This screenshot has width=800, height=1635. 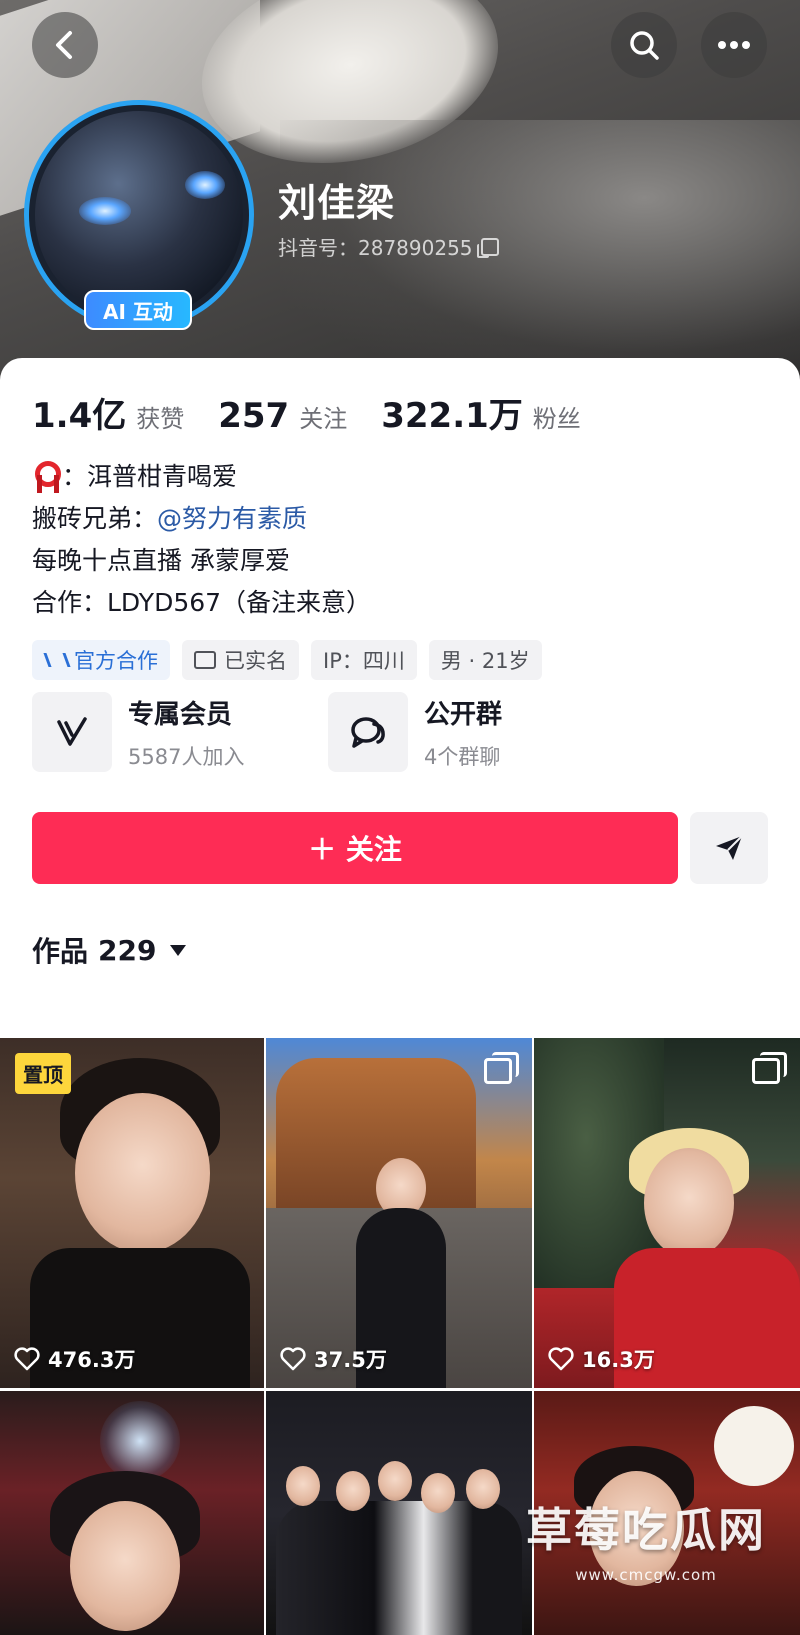 What do you see at coordinates (160, 419) in the screenshot?
I see `stat-likes-label: 获赞` at bounding box center [160, 419].